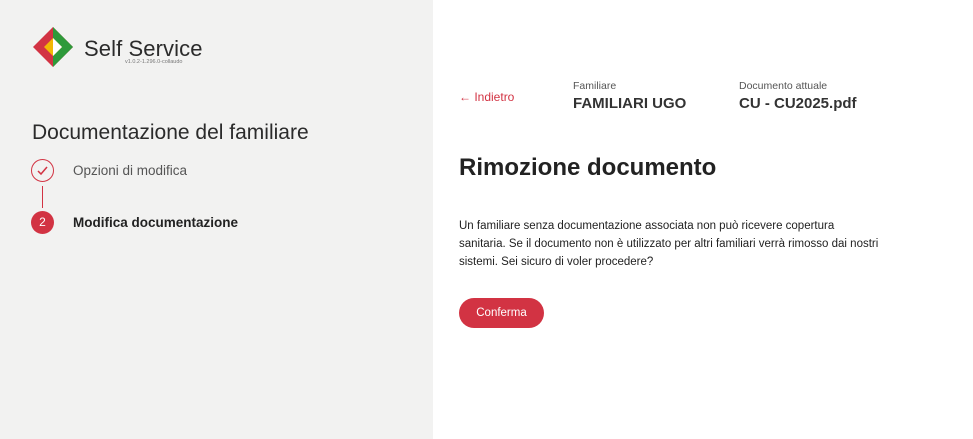  Describe the element at coordinates (53, 47) in the screenshot. I see `diamond-logo-icon` at that location.